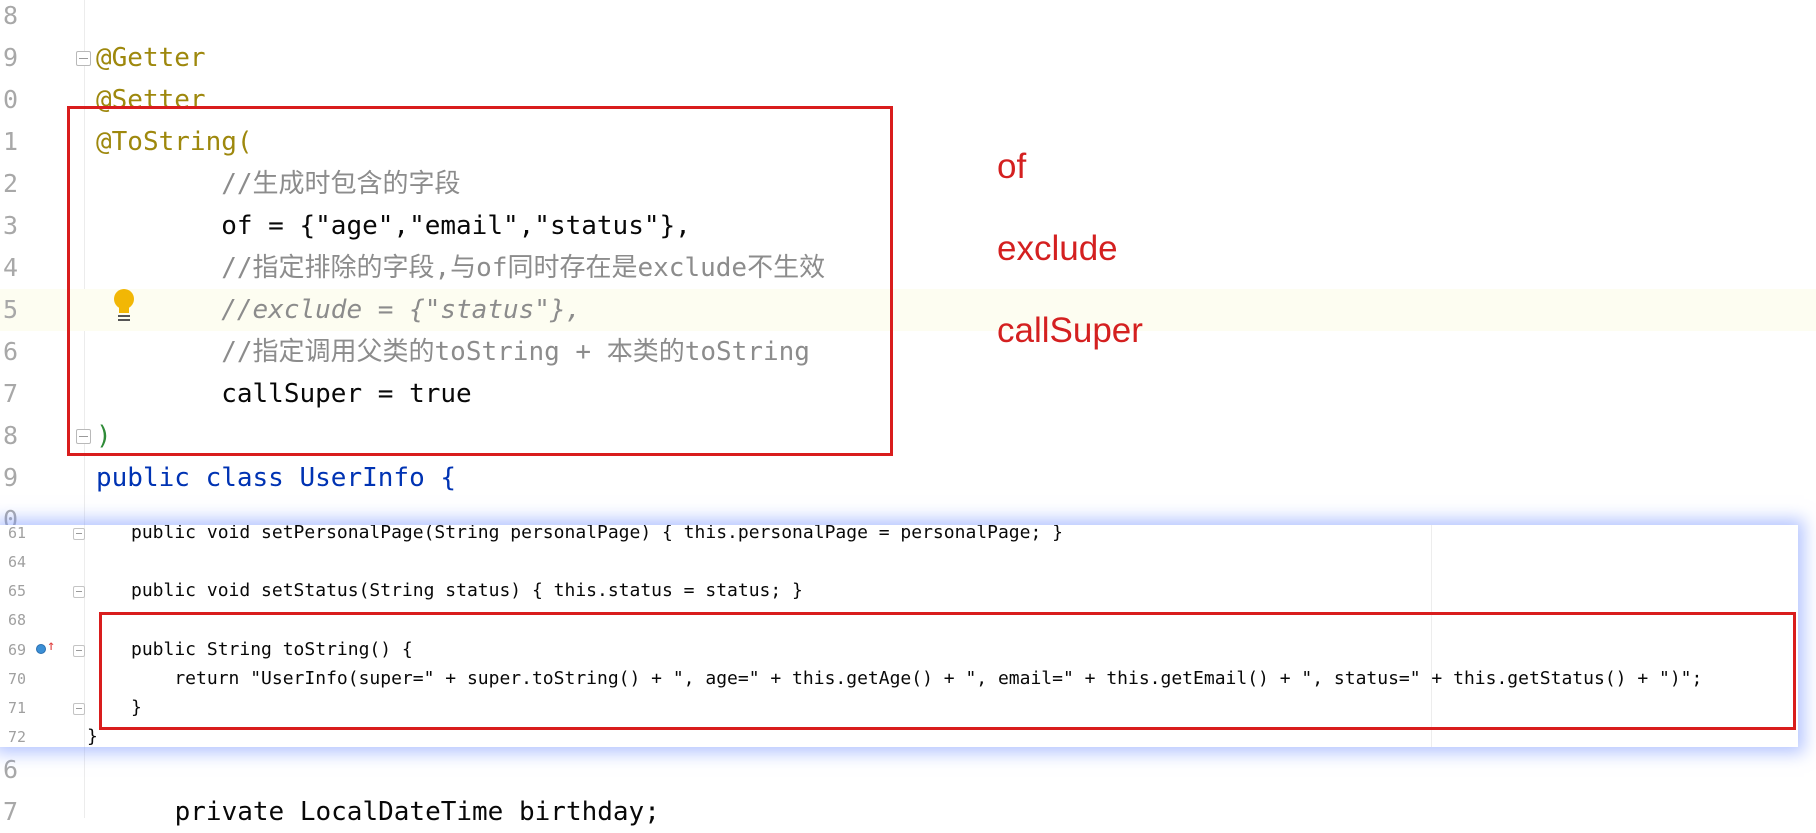  I want to click on line-number: 65, so click(16, 591).